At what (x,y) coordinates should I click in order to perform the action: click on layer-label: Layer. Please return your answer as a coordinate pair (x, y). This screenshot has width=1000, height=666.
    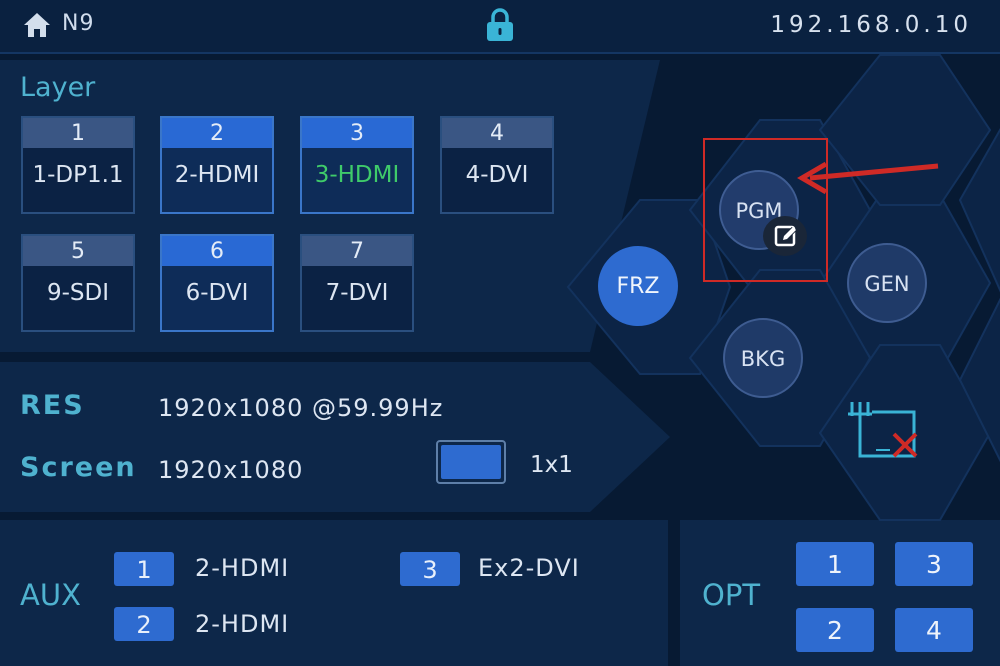
    Looking at the image, I should click on (58, 87).